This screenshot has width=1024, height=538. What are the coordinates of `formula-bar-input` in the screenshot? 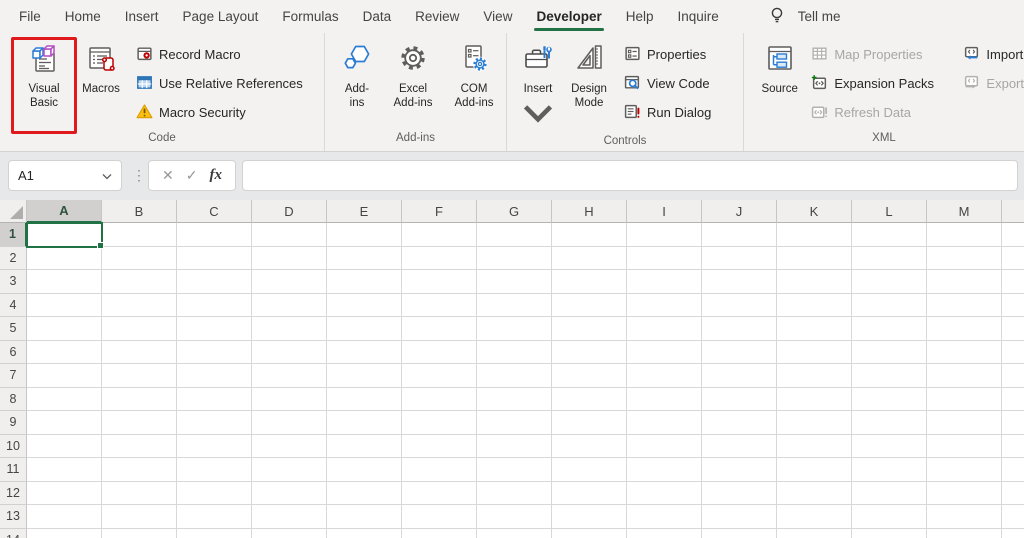 It's located at (630, 175).